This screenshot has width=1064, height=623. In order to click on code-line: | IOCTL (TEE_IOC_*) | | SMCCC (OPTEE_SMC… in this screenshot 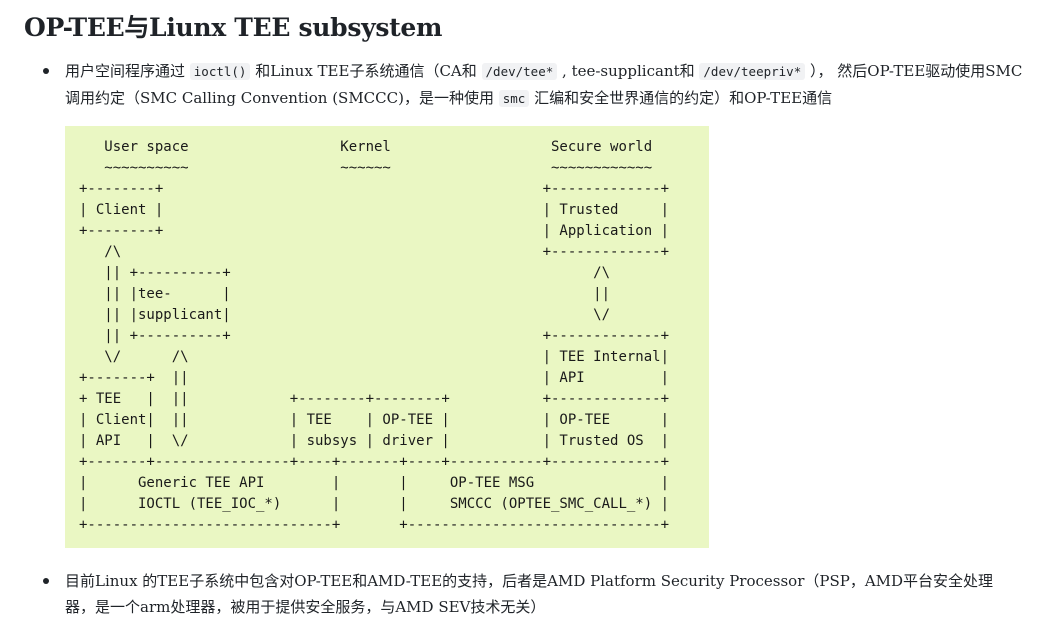, I will do `click(374, 504)`.